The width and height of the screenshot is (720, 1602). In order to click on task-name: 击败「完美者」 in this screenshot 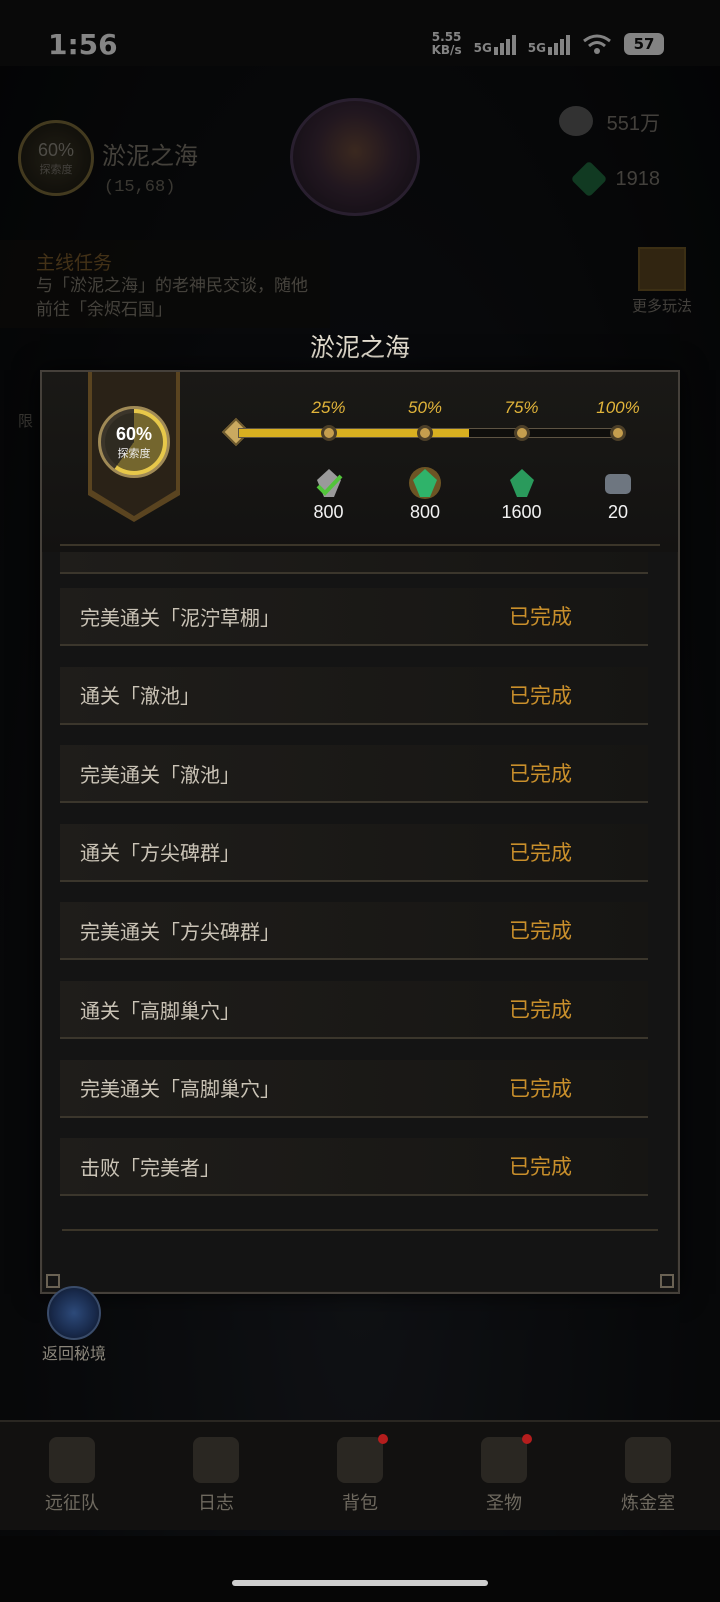, I will do `click(150, 1167)`.